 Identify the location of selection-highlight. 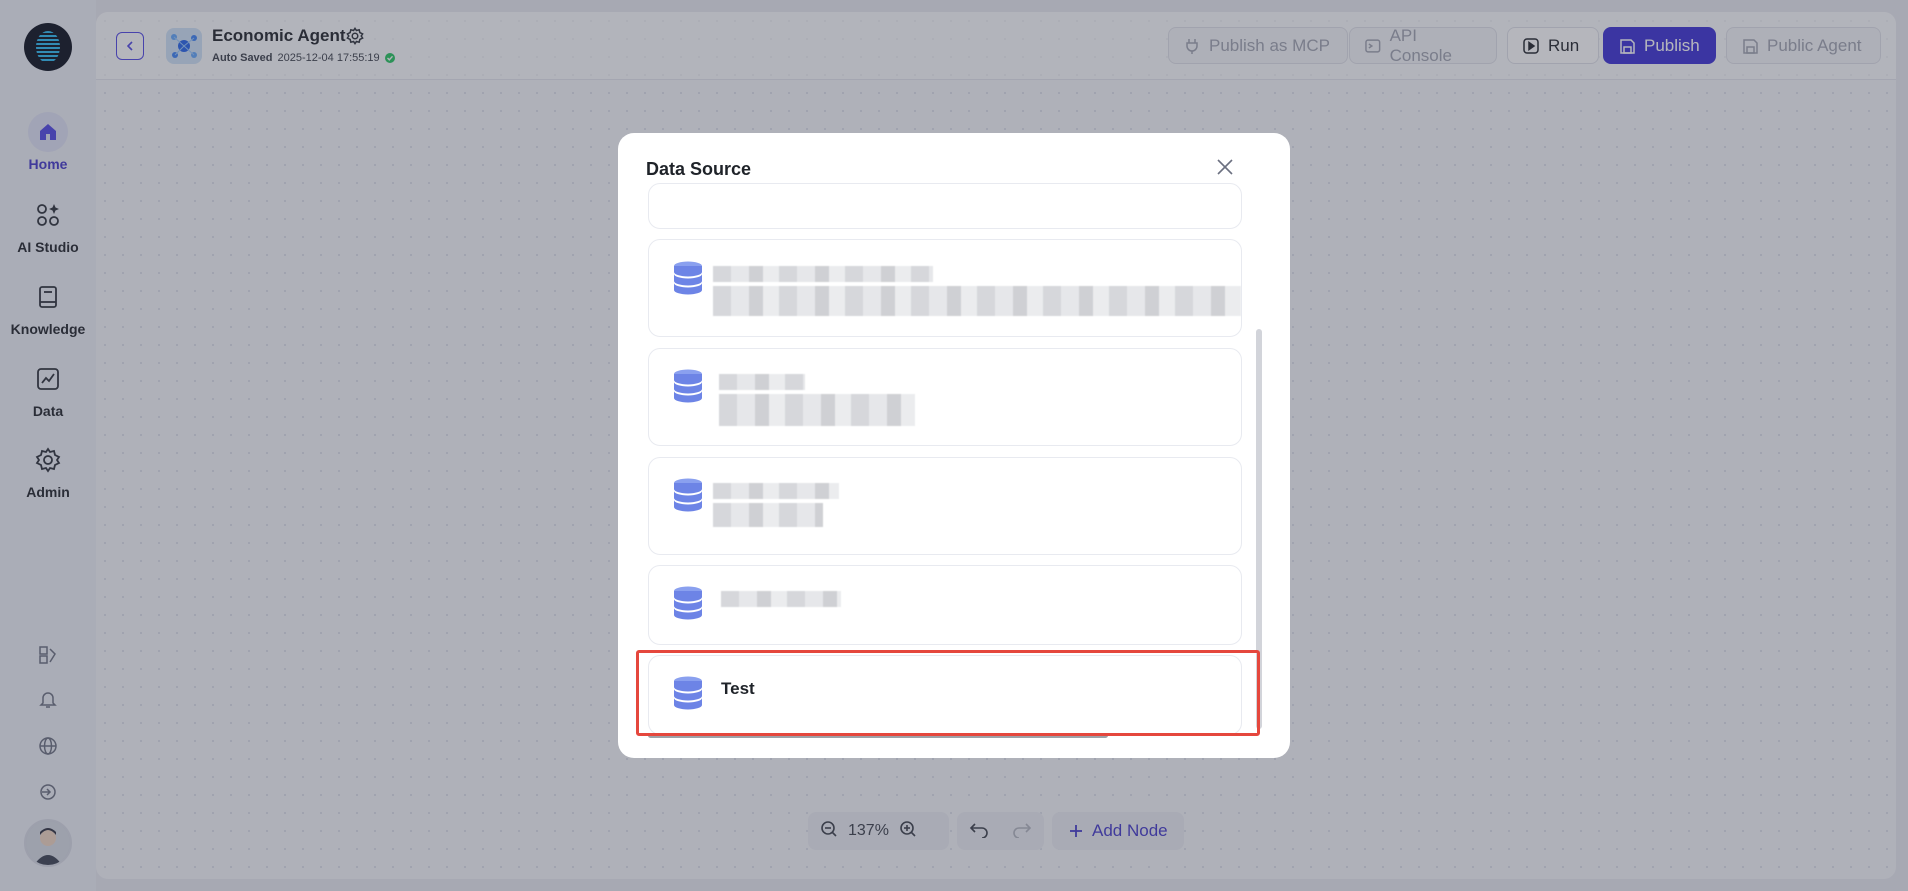
(948, 693).